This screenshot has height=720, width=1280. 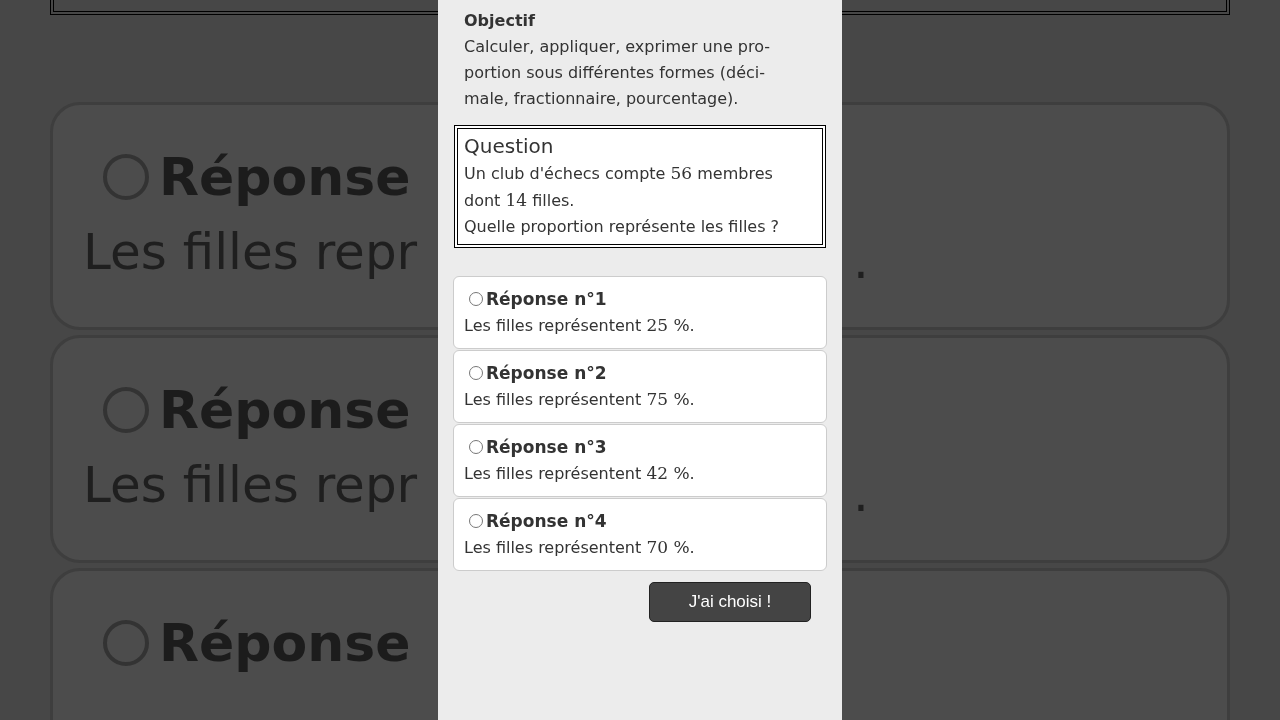 What do you see at coordinates (640, 312) in the screenshot?
I see `answer-option: Réponse n°1 Les filles représentent 25 %.` at bounding box center [640, 312].